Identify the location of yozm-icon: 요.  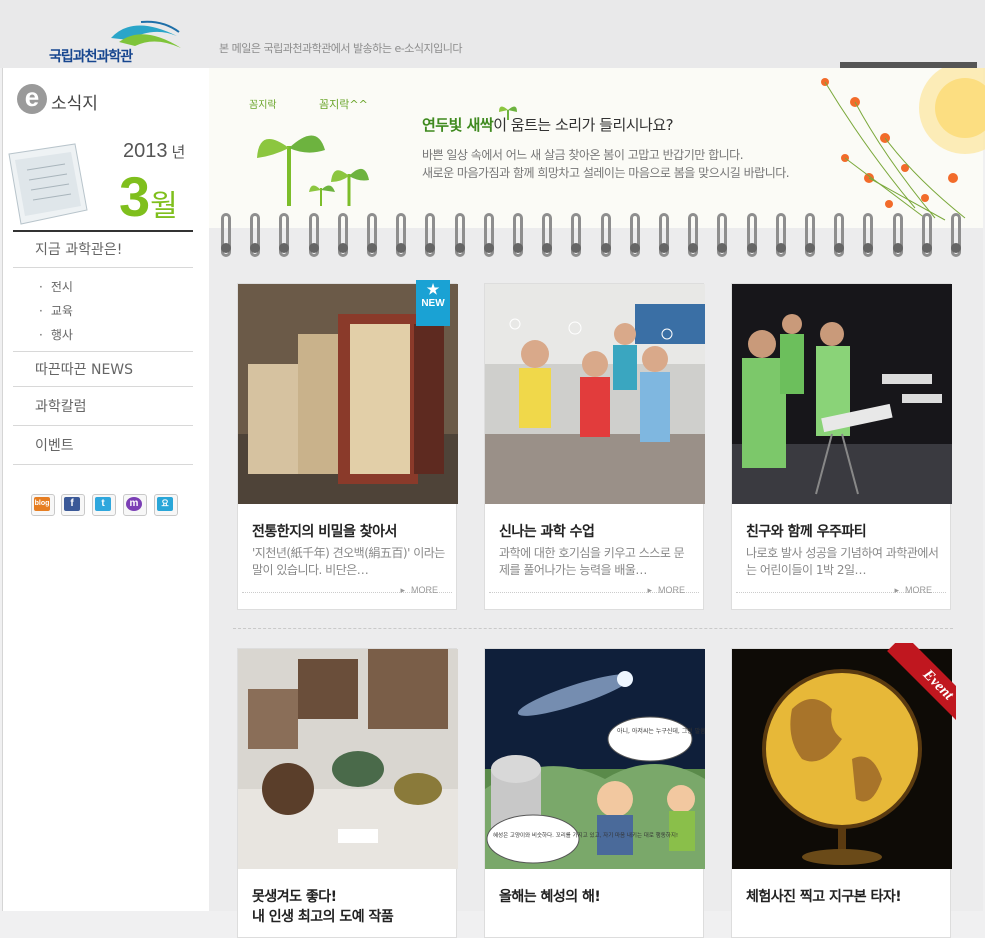
(165, 504).